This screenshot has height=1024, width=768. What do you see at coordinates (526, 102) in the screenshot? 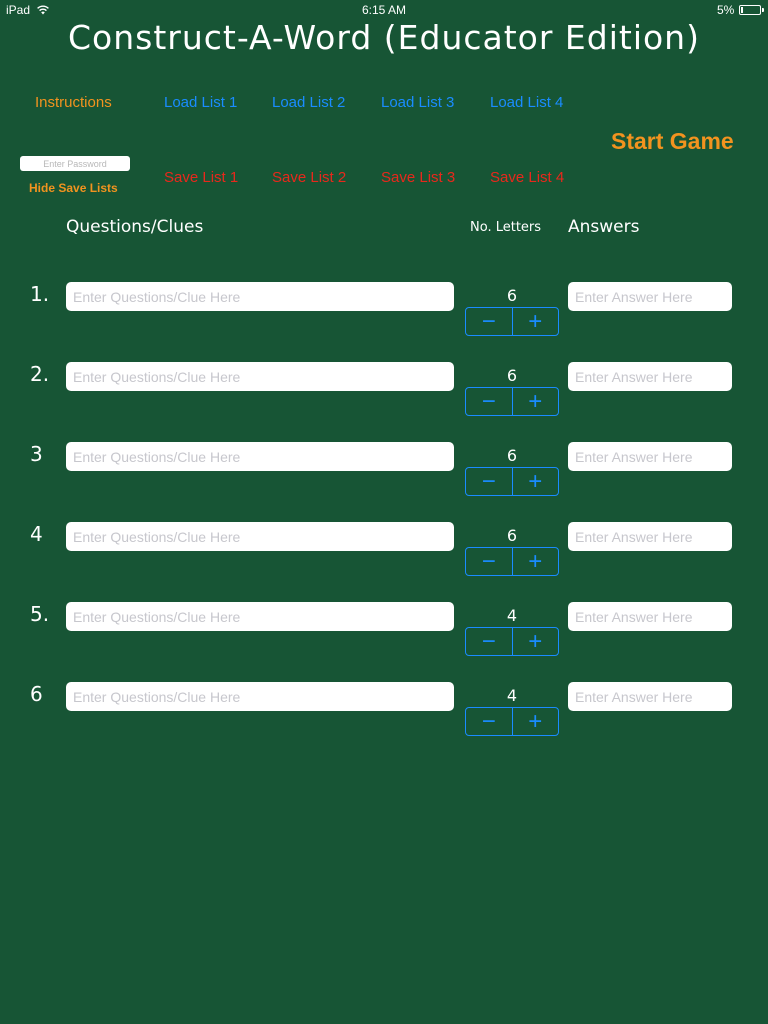
I see `load-list-4-button: Load List 4` at bounding box center [526, 102].